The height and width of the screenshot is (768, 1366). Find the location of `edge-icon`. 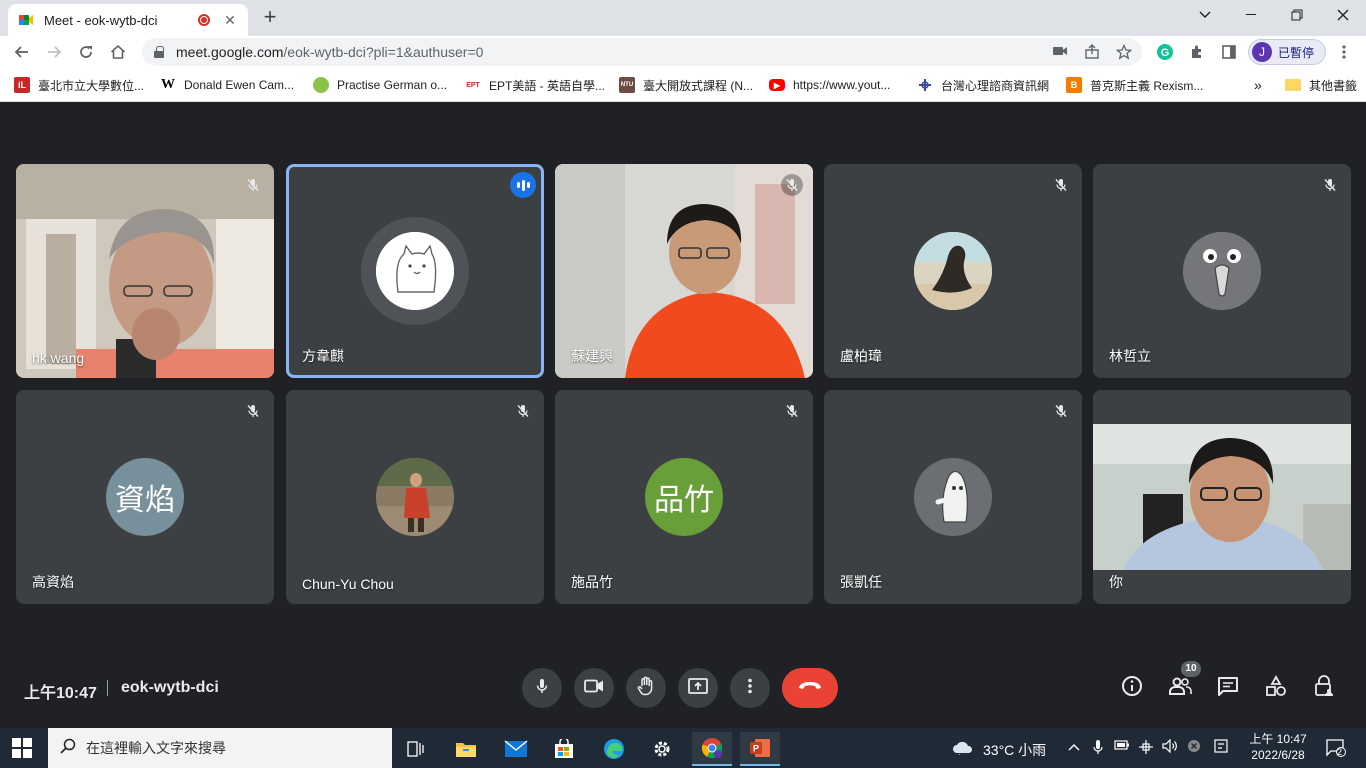

edge-icon is located at coordinates (614, 749).